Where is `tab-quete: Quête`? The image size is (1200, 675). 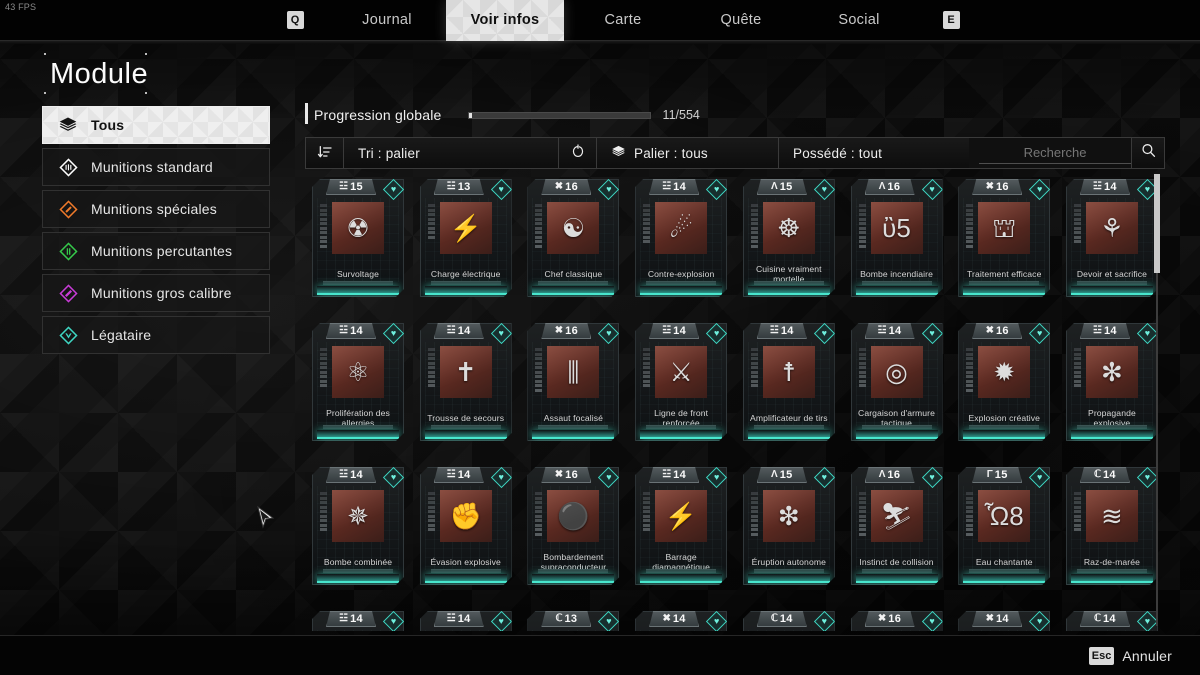 tab-quete: Quête is located at coordinates (741, 20).